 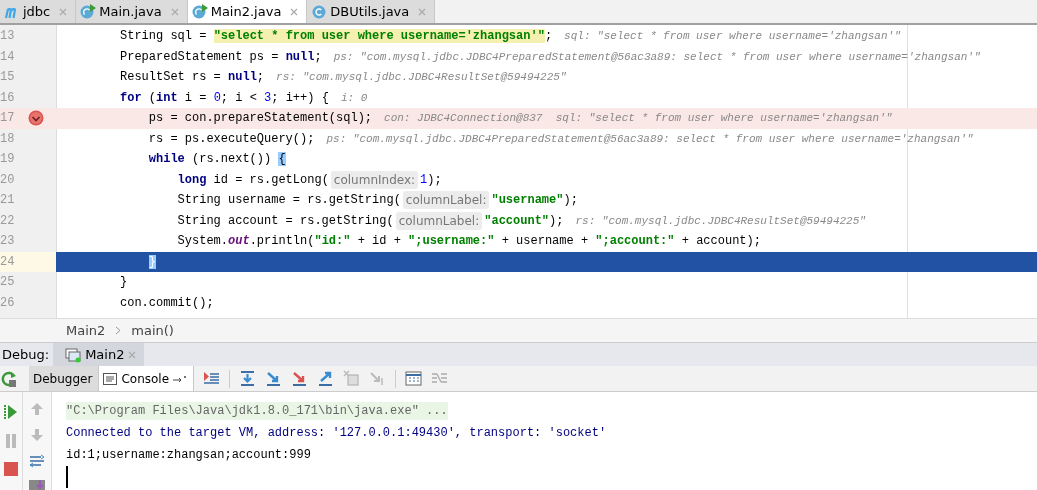 What do you see at coordinates (8, 138) in the screenshot?
I see `line-number: 18` at bounding box center [8, 138].